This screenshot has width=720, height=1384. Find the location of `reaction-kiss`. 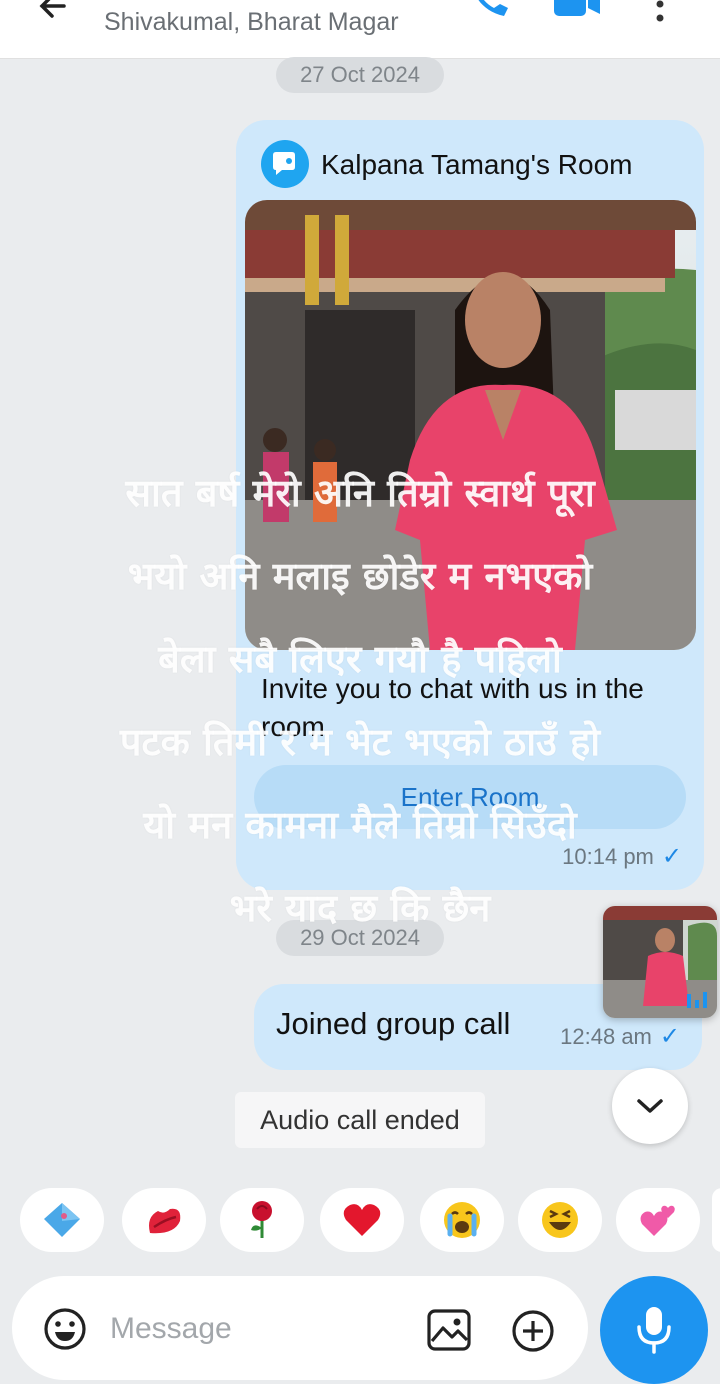

reaction-kiss is located at coordinates (164, 1220).